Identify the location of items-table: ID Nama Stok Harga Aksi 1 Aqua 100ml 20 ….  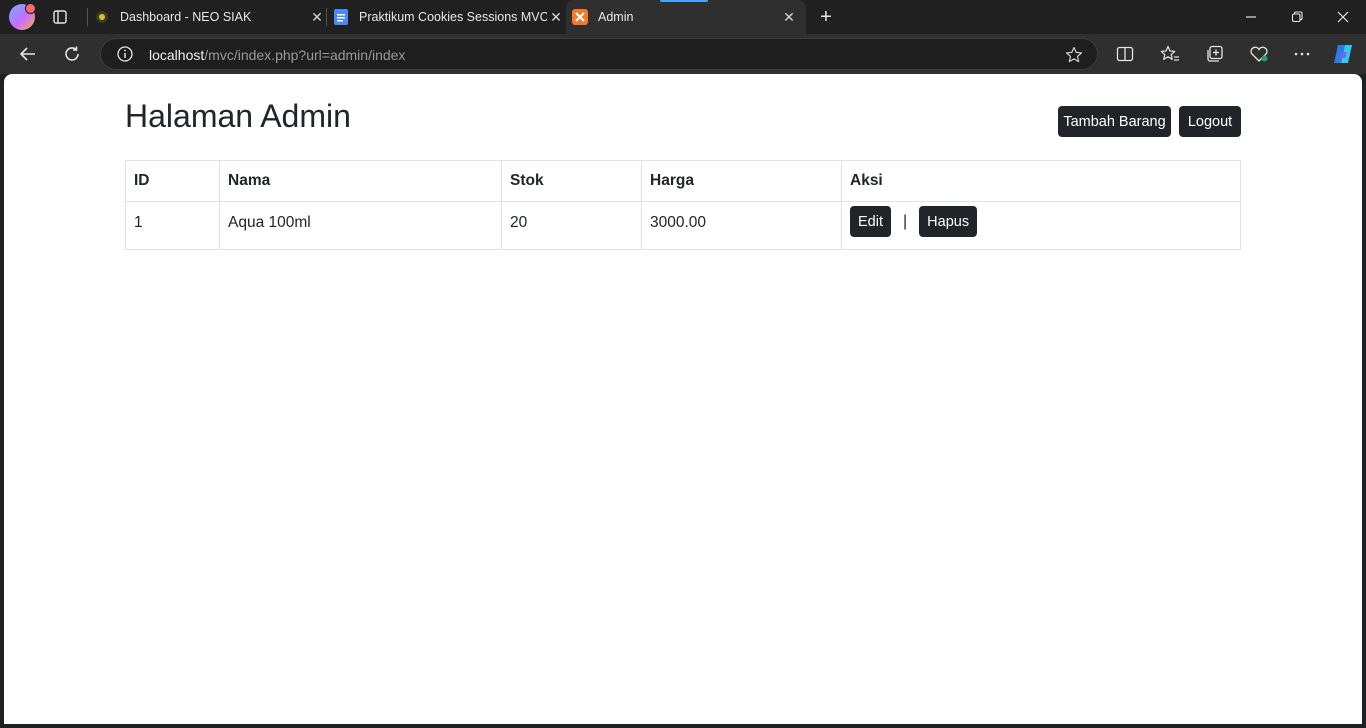
(683, 205).